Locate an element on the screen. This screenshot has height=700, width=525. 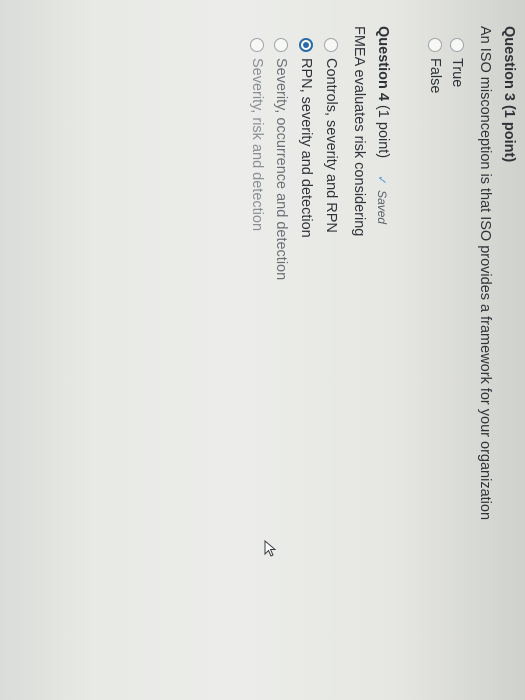
mouse-pointer-icon is located at coordinates (270, 548).